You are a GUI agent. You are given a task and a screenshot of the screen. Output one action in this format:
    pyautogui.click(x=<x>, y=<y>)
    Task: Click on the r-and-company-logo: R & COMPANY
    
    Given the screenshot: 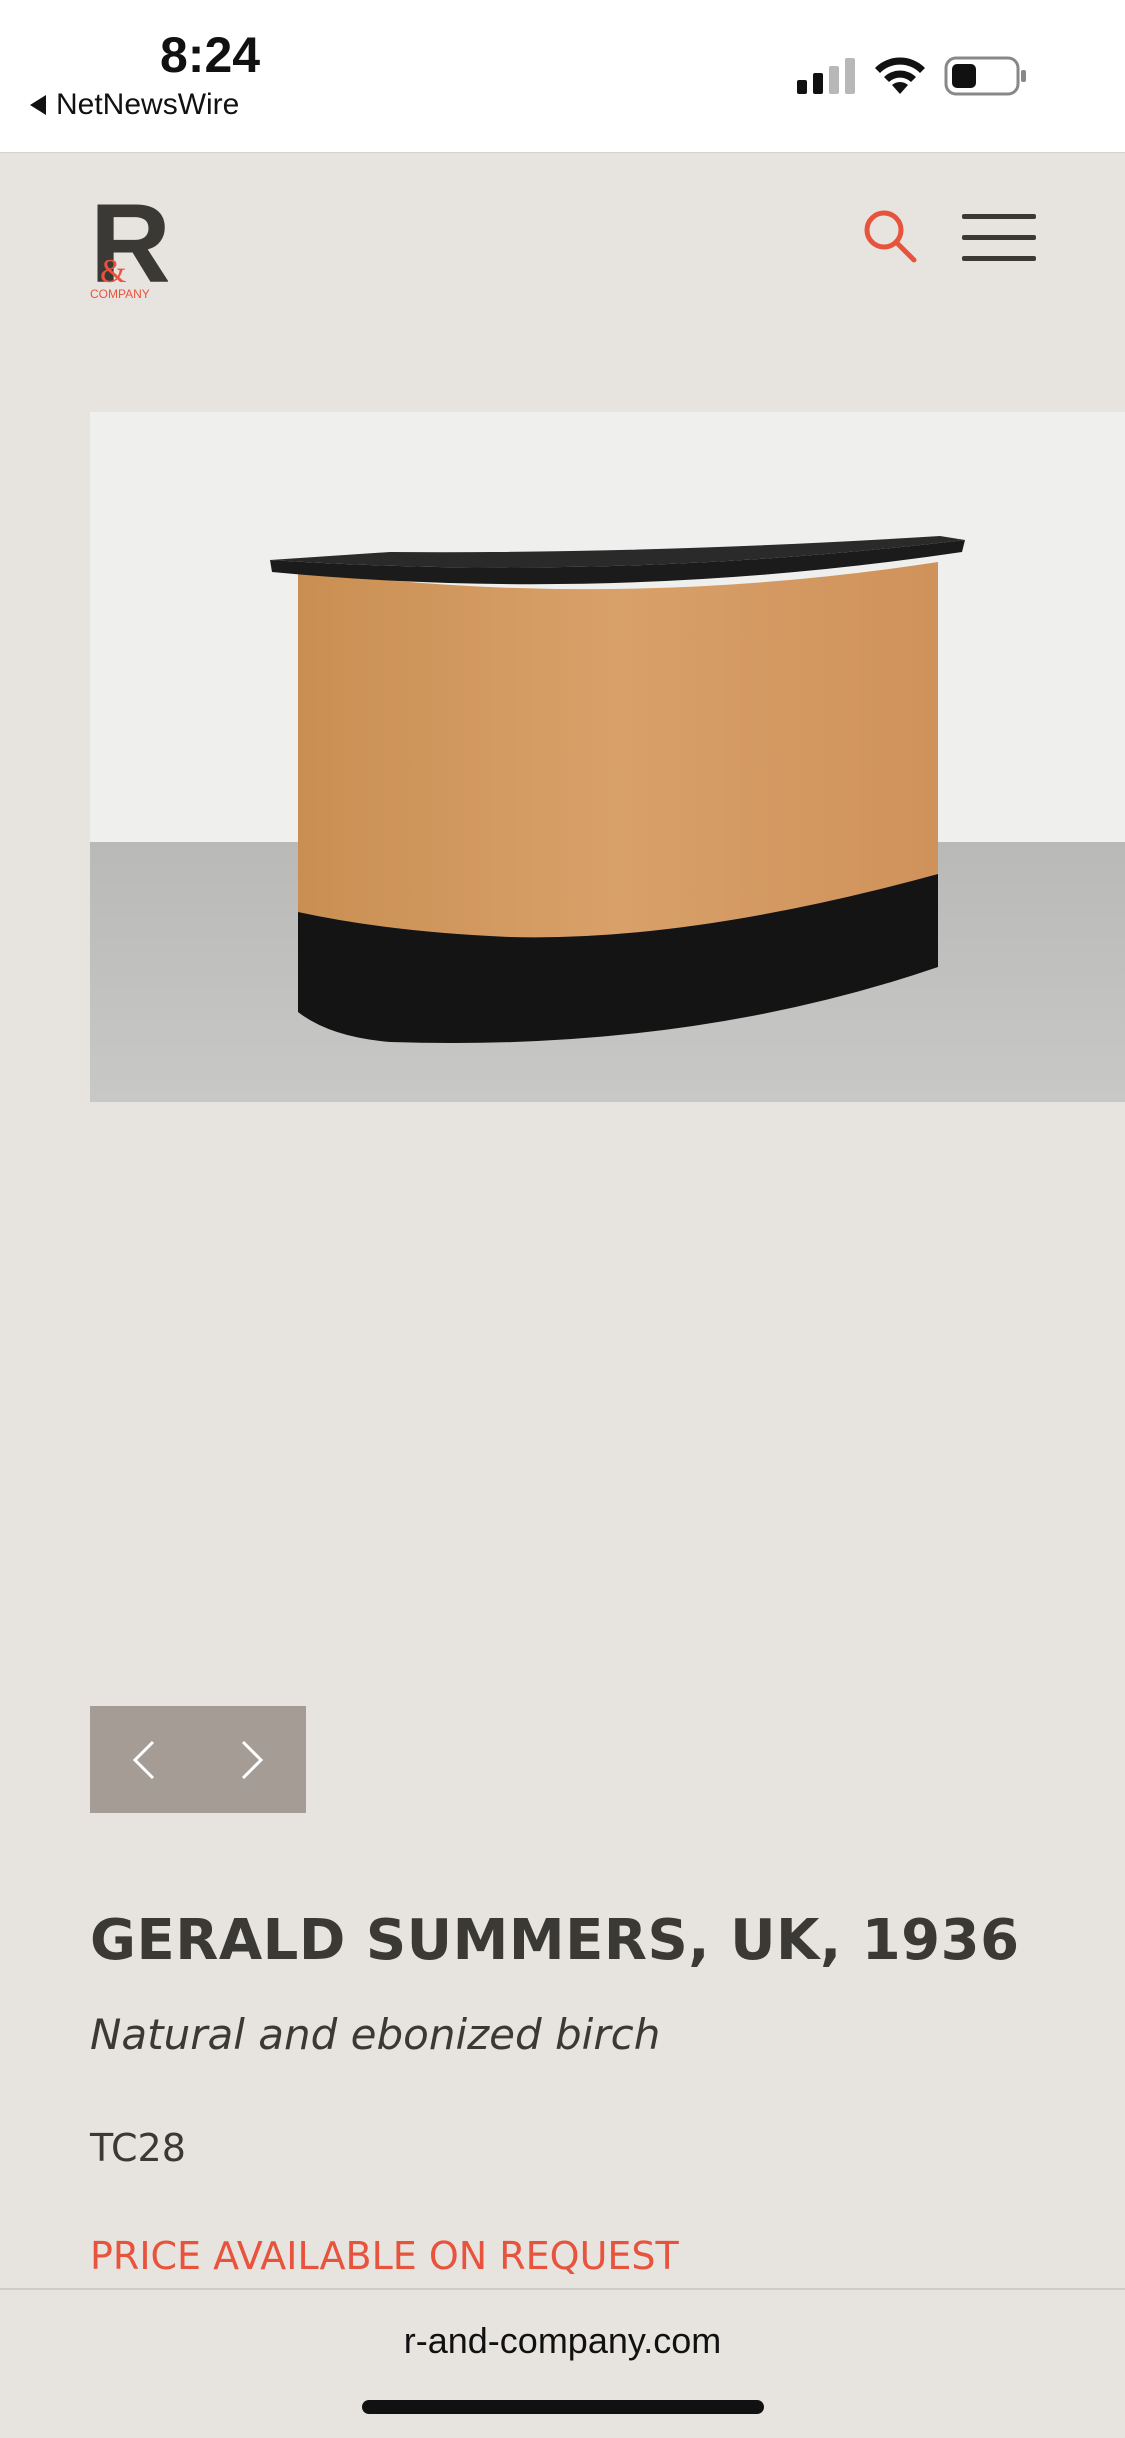 What is the action you would take?
    pyautogui.click(x=129, y=246)
    